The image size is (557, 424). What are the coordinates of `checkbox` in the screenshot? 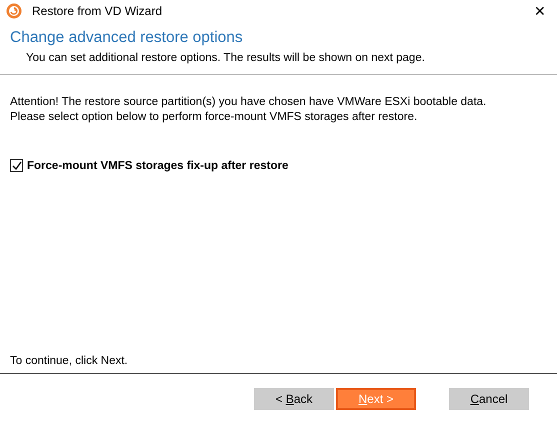 It's located at (16, 165).